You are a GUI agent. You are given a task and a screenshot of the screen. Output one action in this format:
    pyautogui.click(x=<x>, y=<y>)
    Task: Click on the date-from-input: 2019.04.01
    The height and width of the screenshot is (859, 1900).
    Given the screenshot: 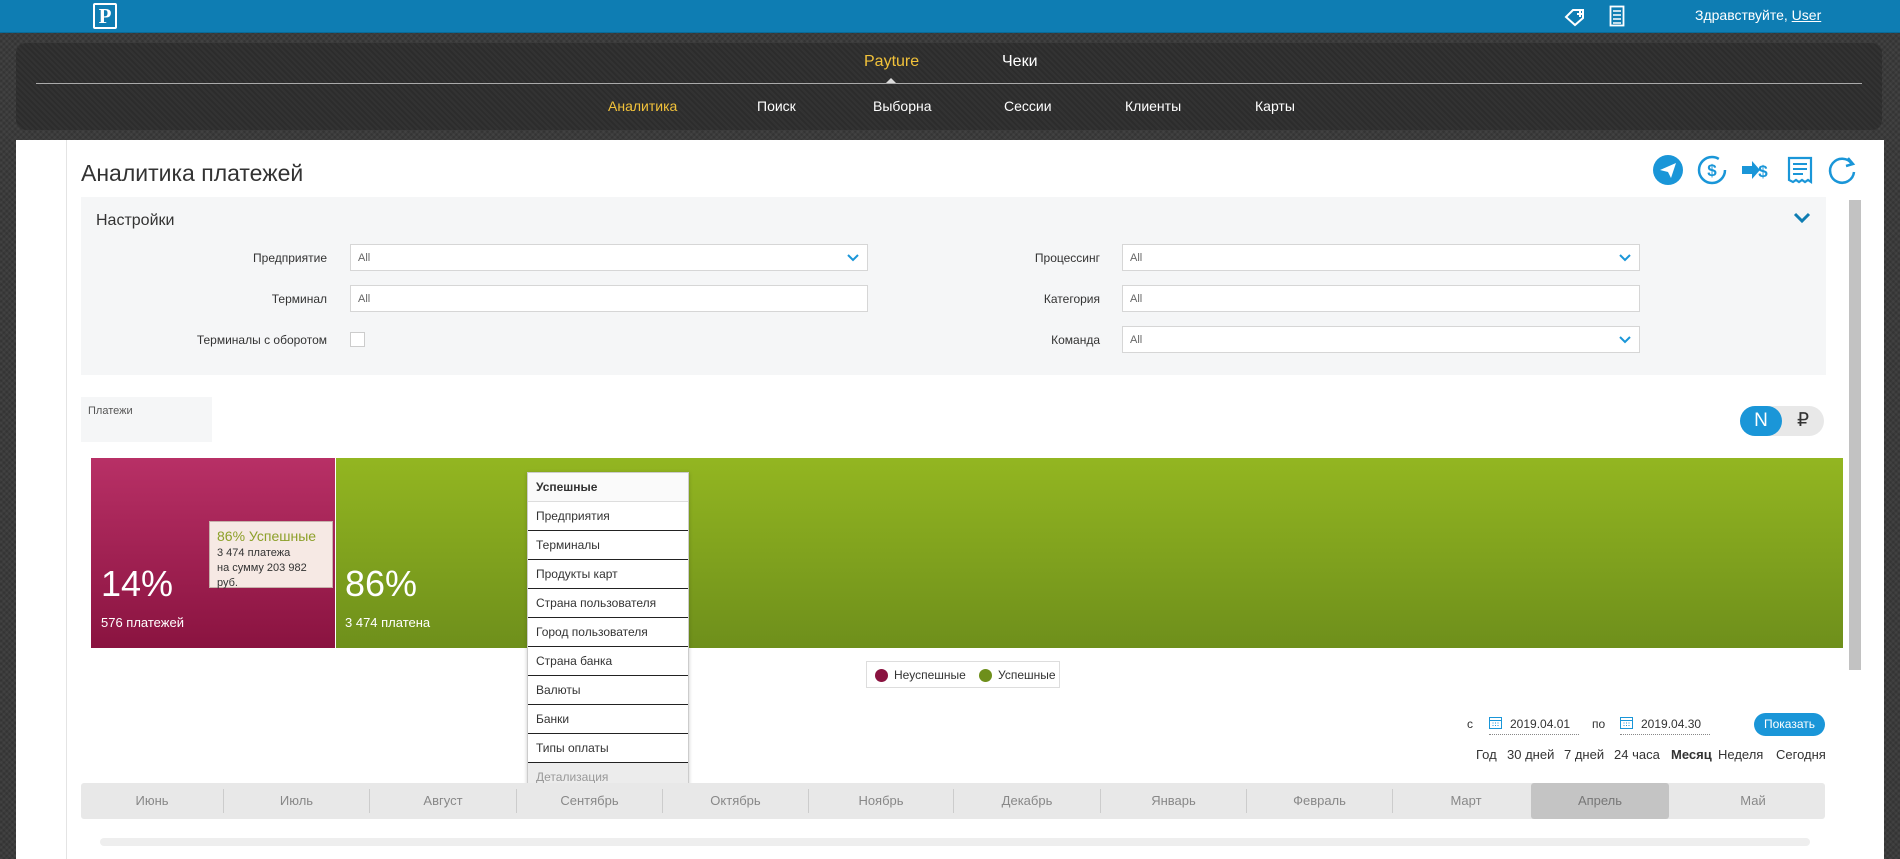 What is the action you would take?
    pyautogui.click(x=1534, y=724)
    